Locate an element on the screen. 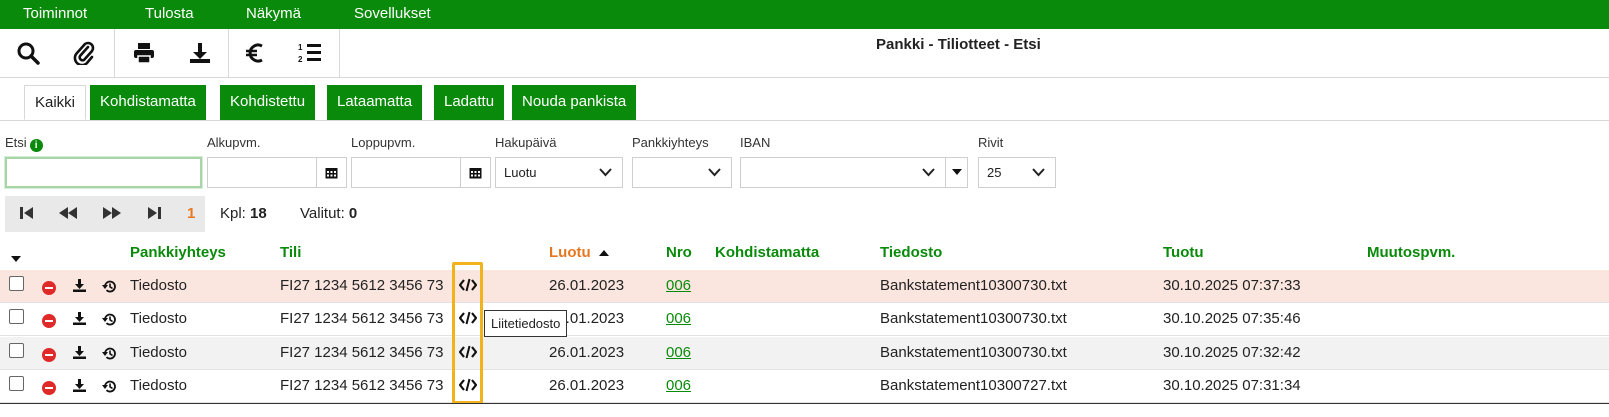 The width and height of the screenshot is (1609, 417). hakupaiva-label: Hakupäivä is located at coordinates (526, 142).